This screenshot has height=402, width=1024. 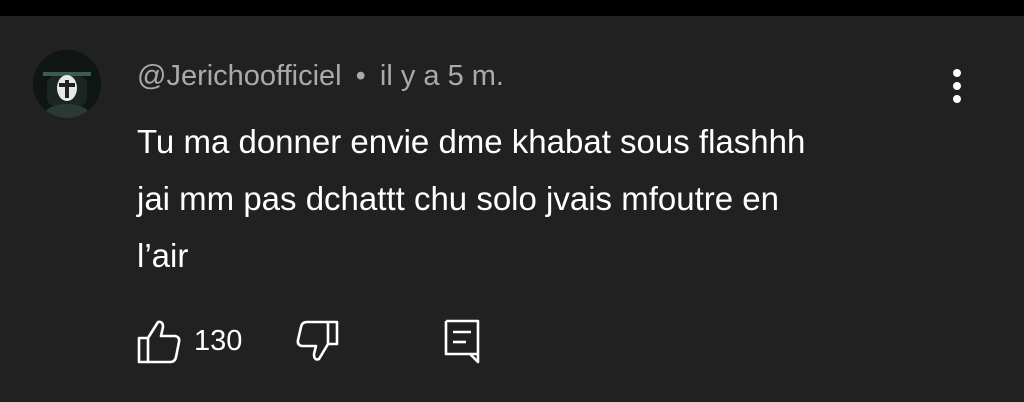 I want to click on like-count: 130, so click(x=218, y=341).